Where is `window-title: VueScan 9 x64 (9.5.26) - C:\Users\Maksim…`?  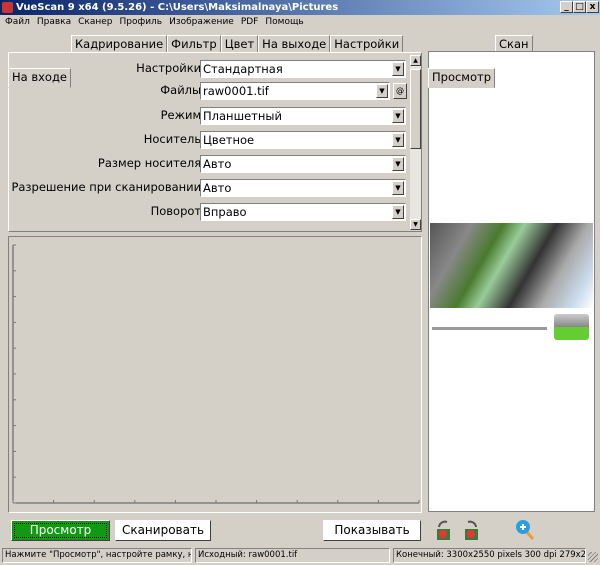
window-title: VueScan 9 x64 (9.5.26) - C:\Users\Maksim… is located at coordinates (177, 7).